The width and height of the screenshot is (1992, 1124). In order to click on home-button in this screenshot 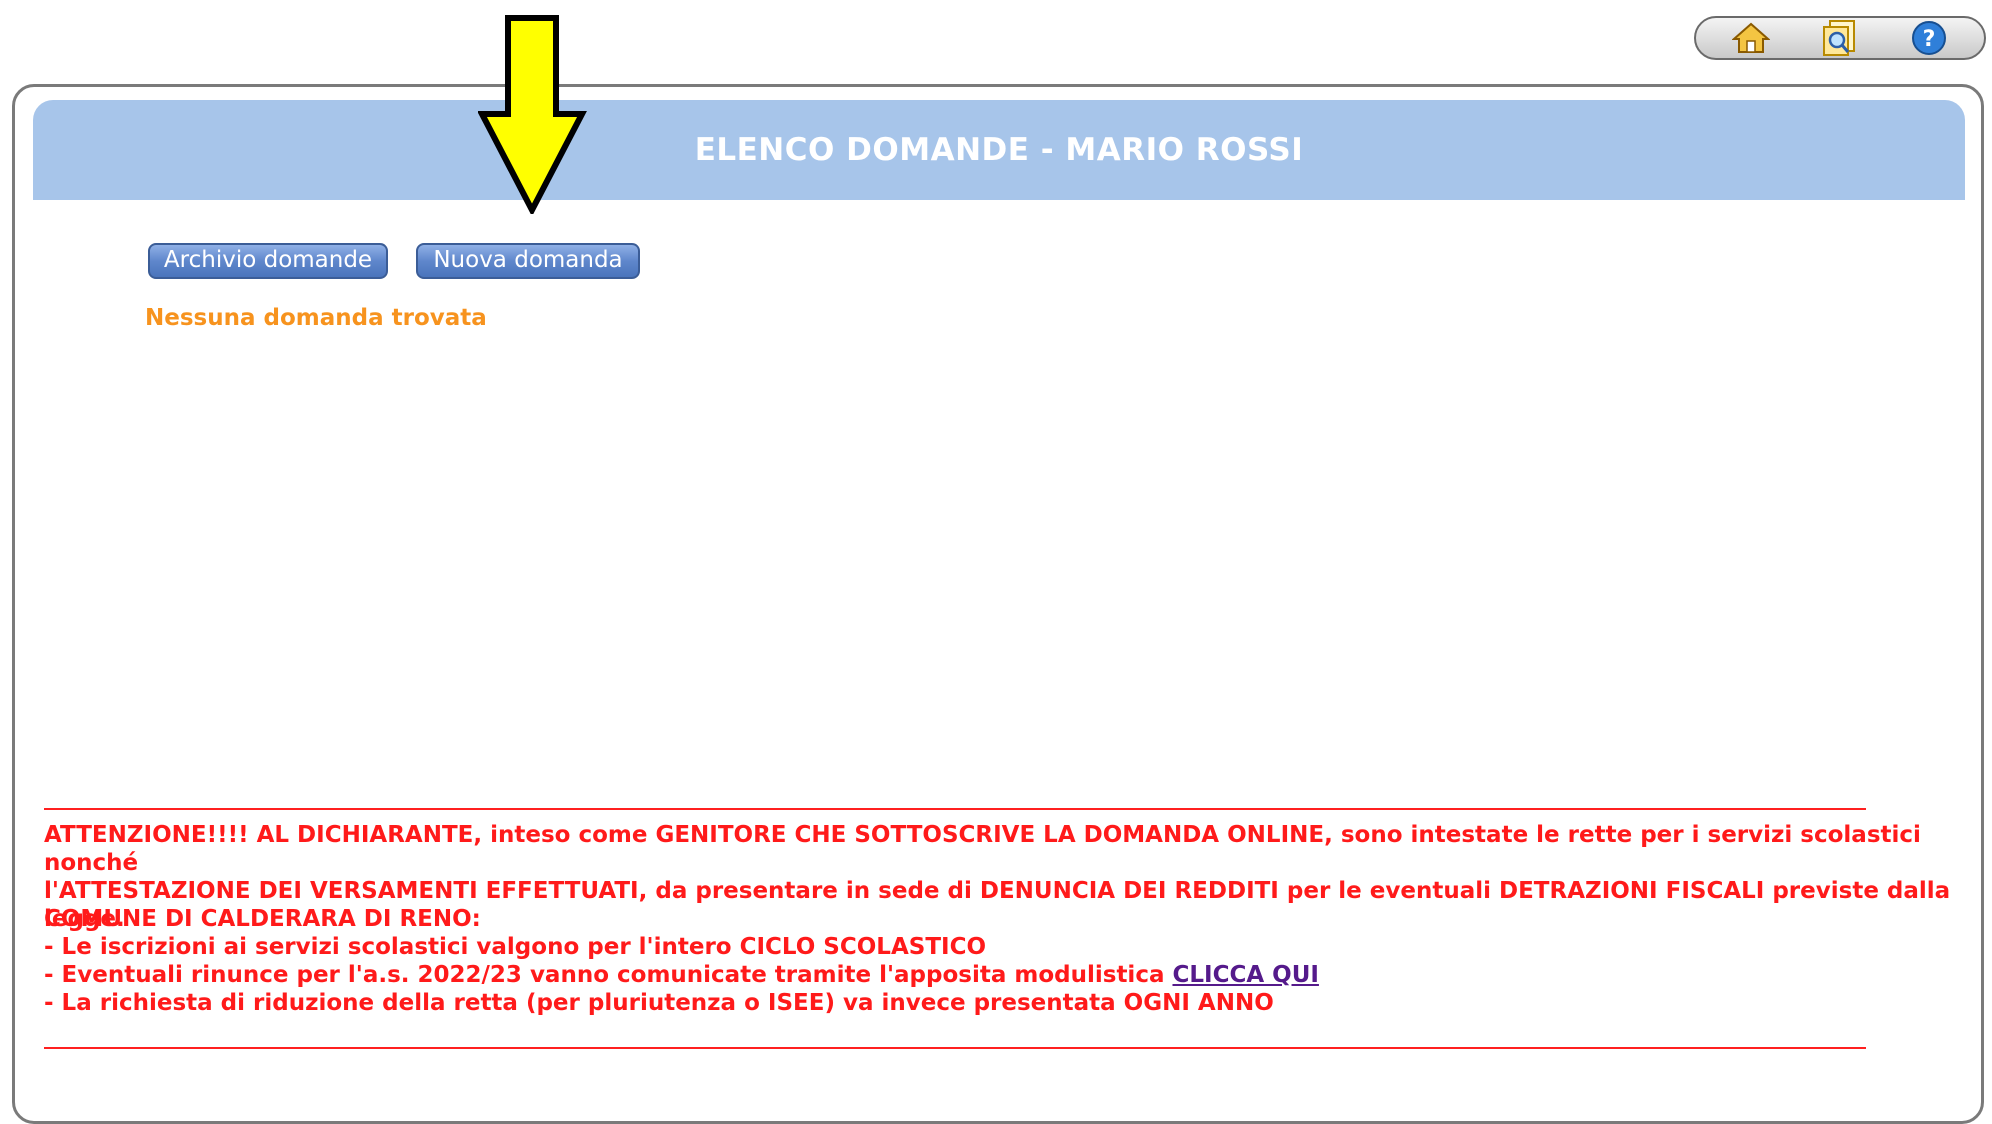, I will do `click(1751, 38)`.